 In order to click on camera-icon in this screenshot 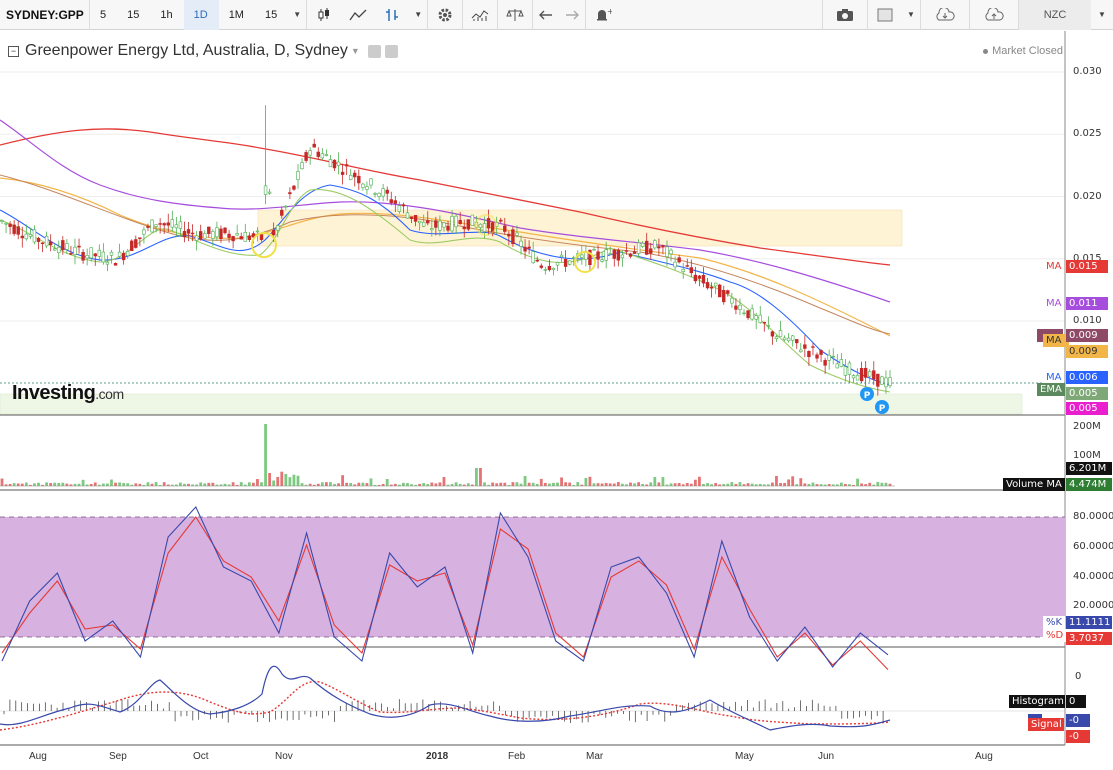, I will do `click(845, 15)`.